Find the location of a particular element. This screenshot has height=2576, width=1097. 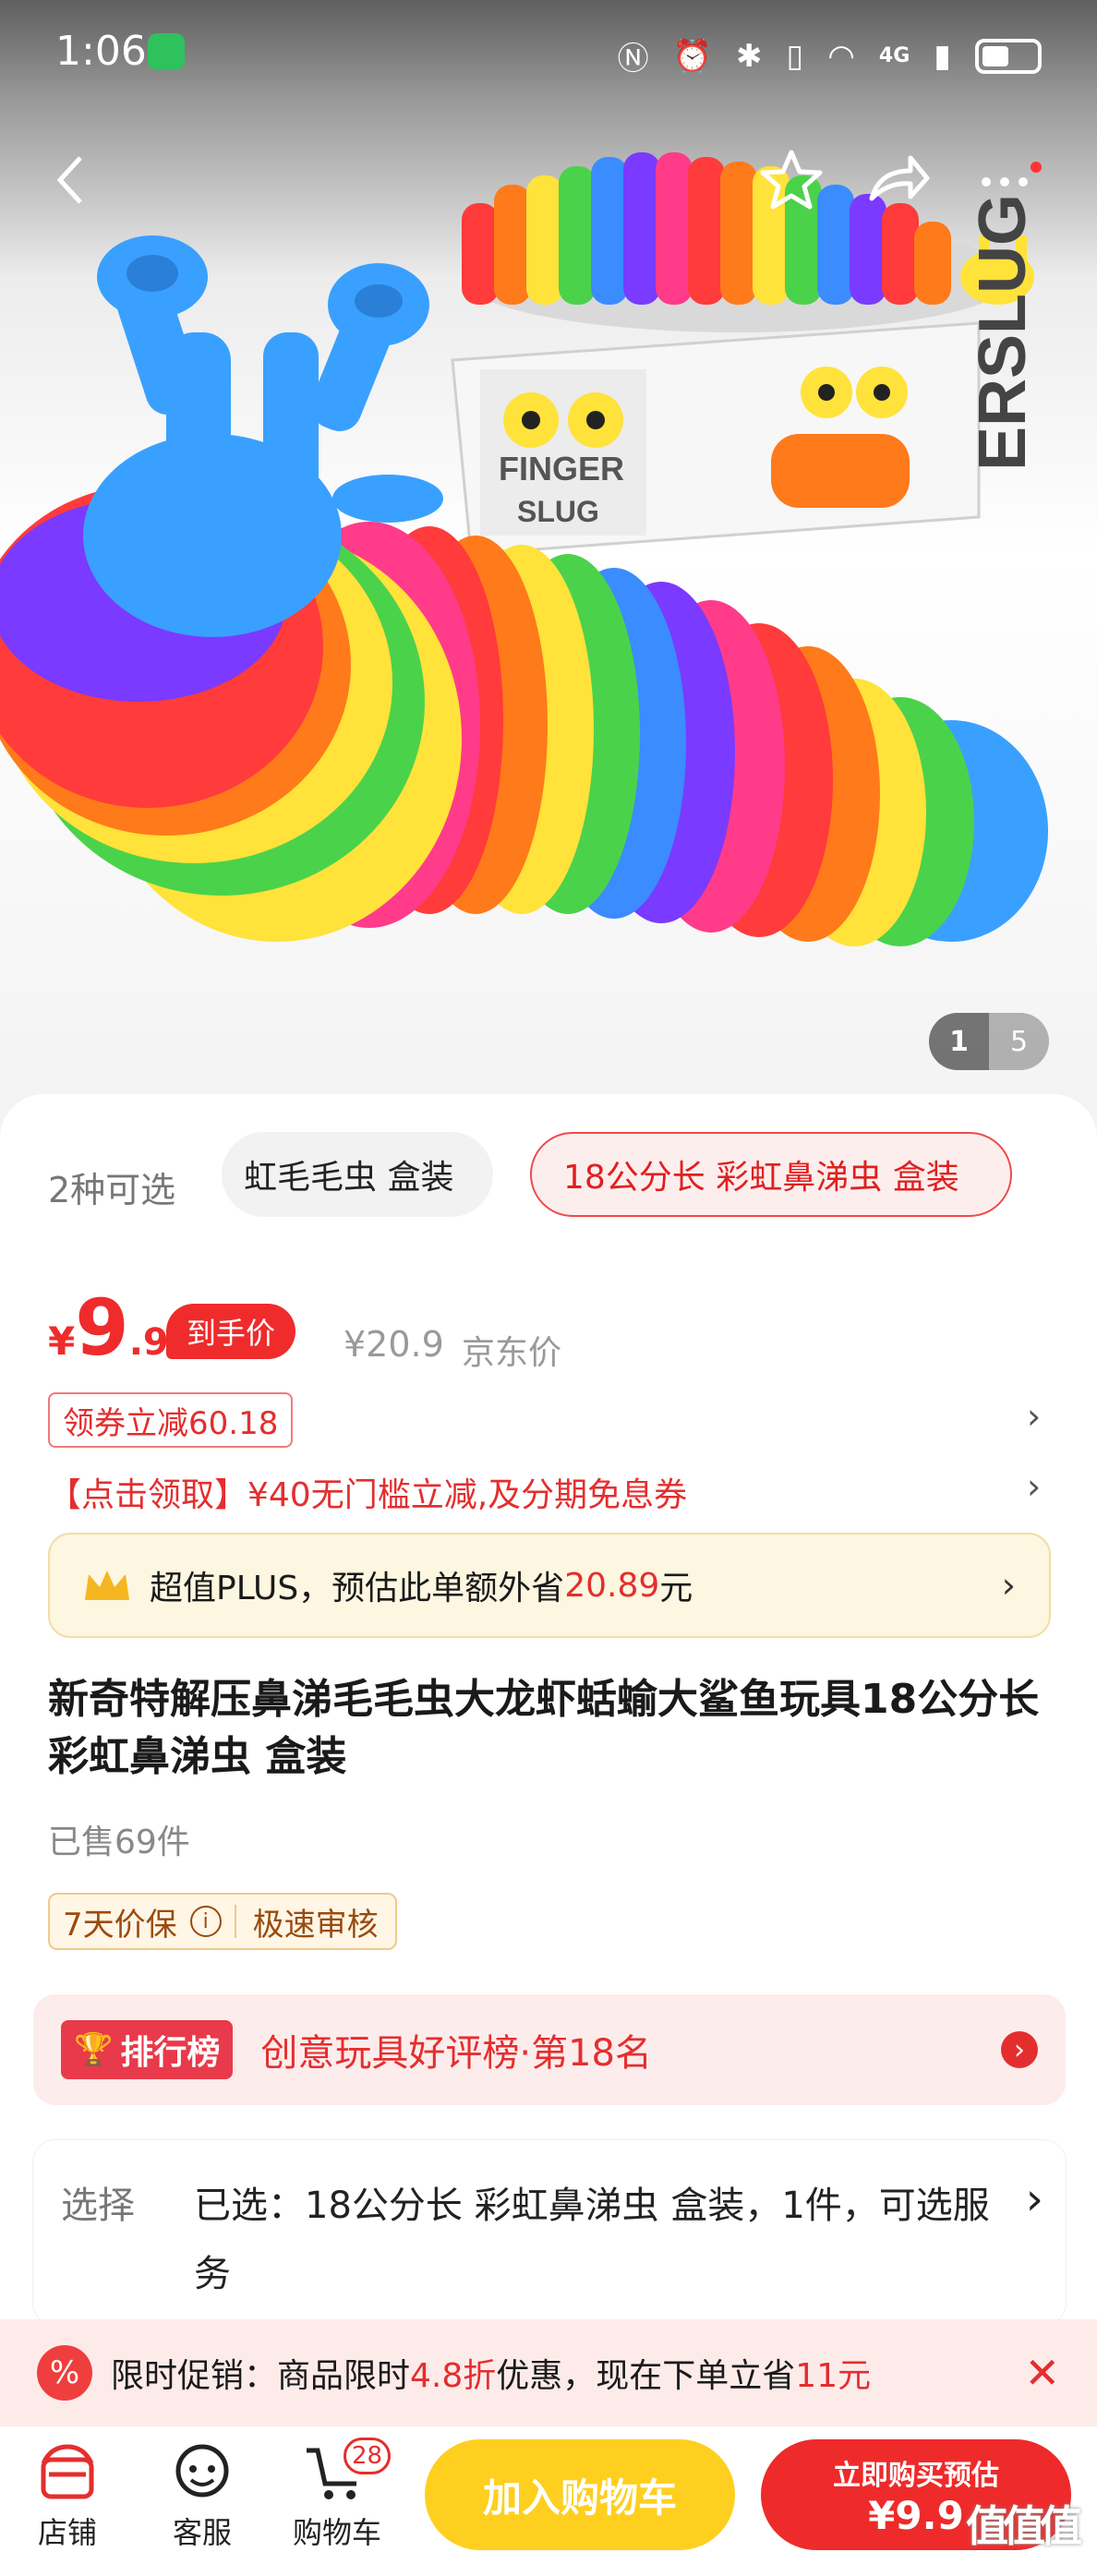

final-price-badge: 到手价 is located at coordinates (231, 1331).